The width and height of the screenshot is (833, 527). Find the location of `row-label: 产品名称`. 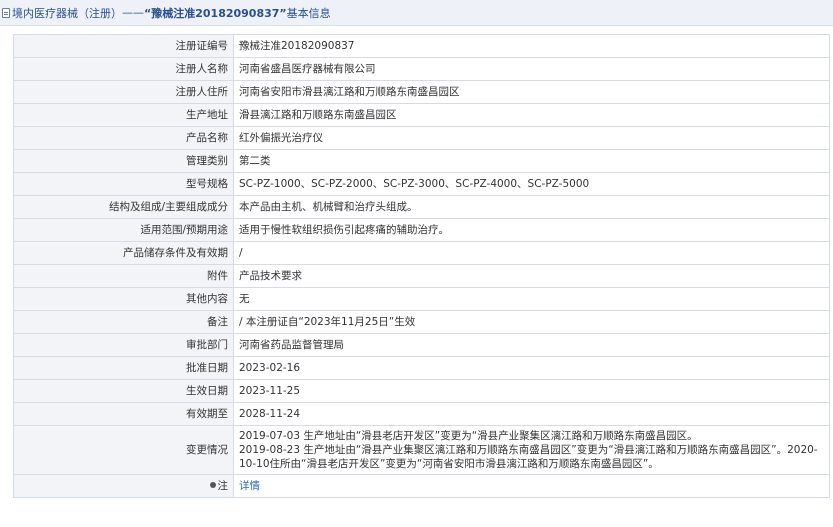

row-label: 产品名称 is located at coordinates (123, 138).